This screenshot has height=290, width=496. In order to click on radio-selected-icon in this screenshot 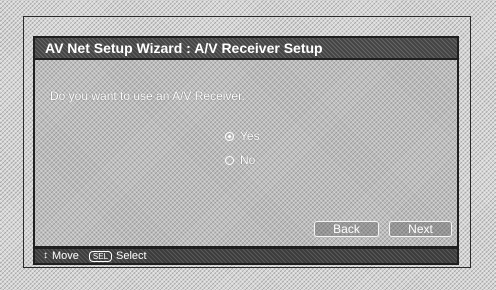, I will do `click(229, 136)`.